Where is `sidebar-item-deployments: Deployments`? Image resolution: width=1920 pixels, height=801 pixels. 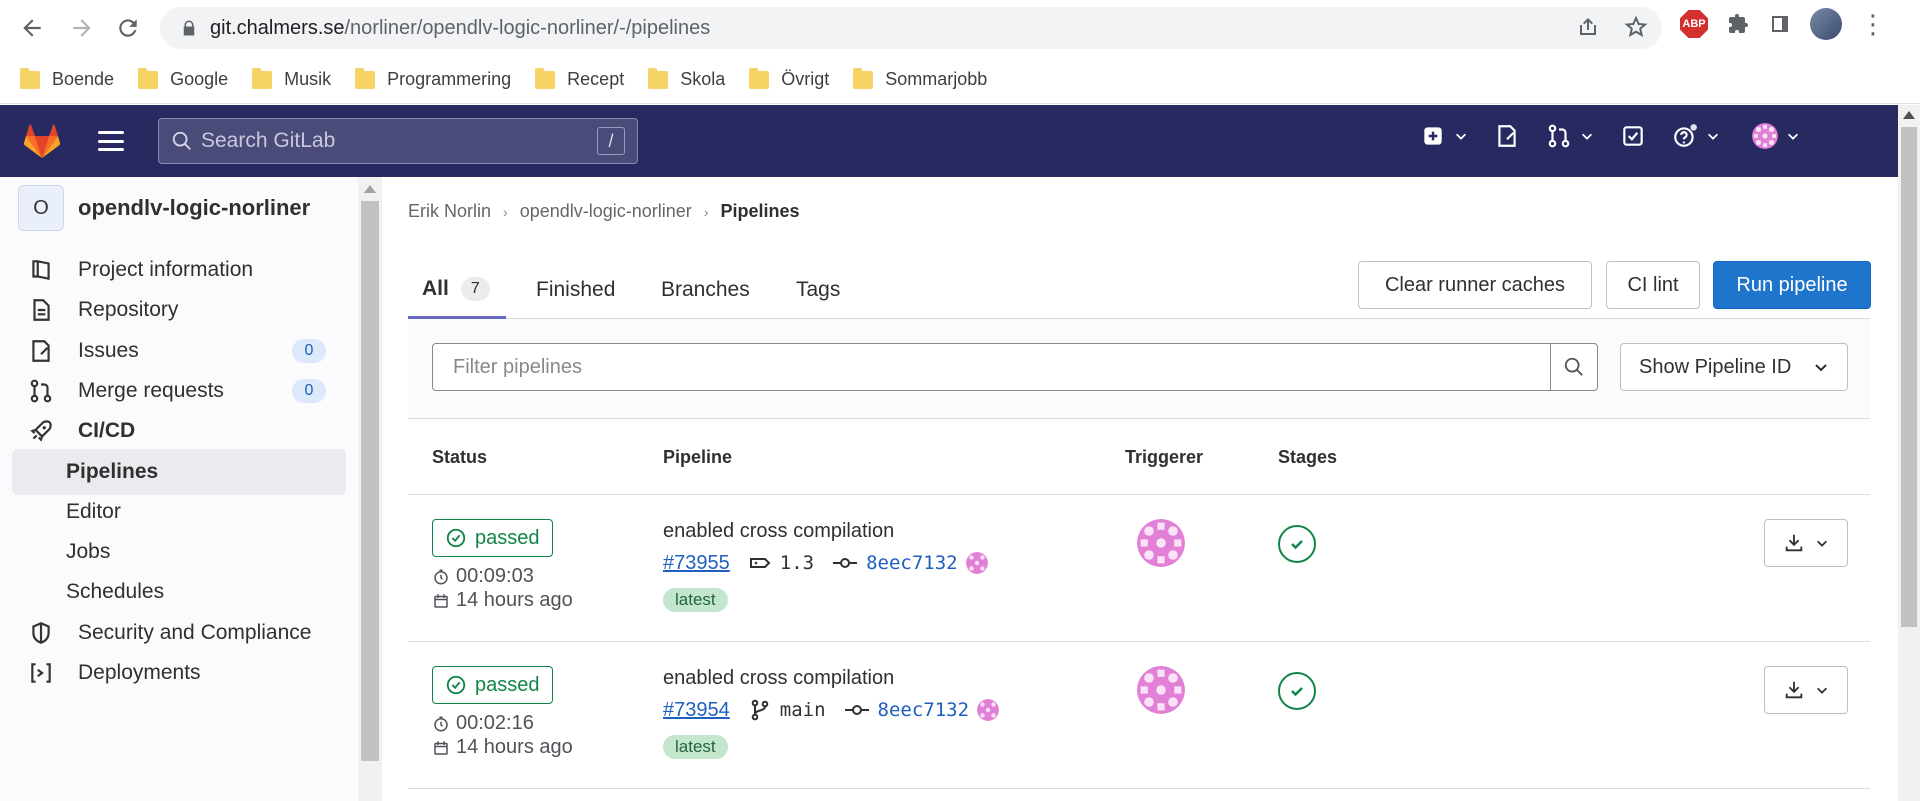 sidebar-item-deployments: Deployments is located at coordinates (179, 673).